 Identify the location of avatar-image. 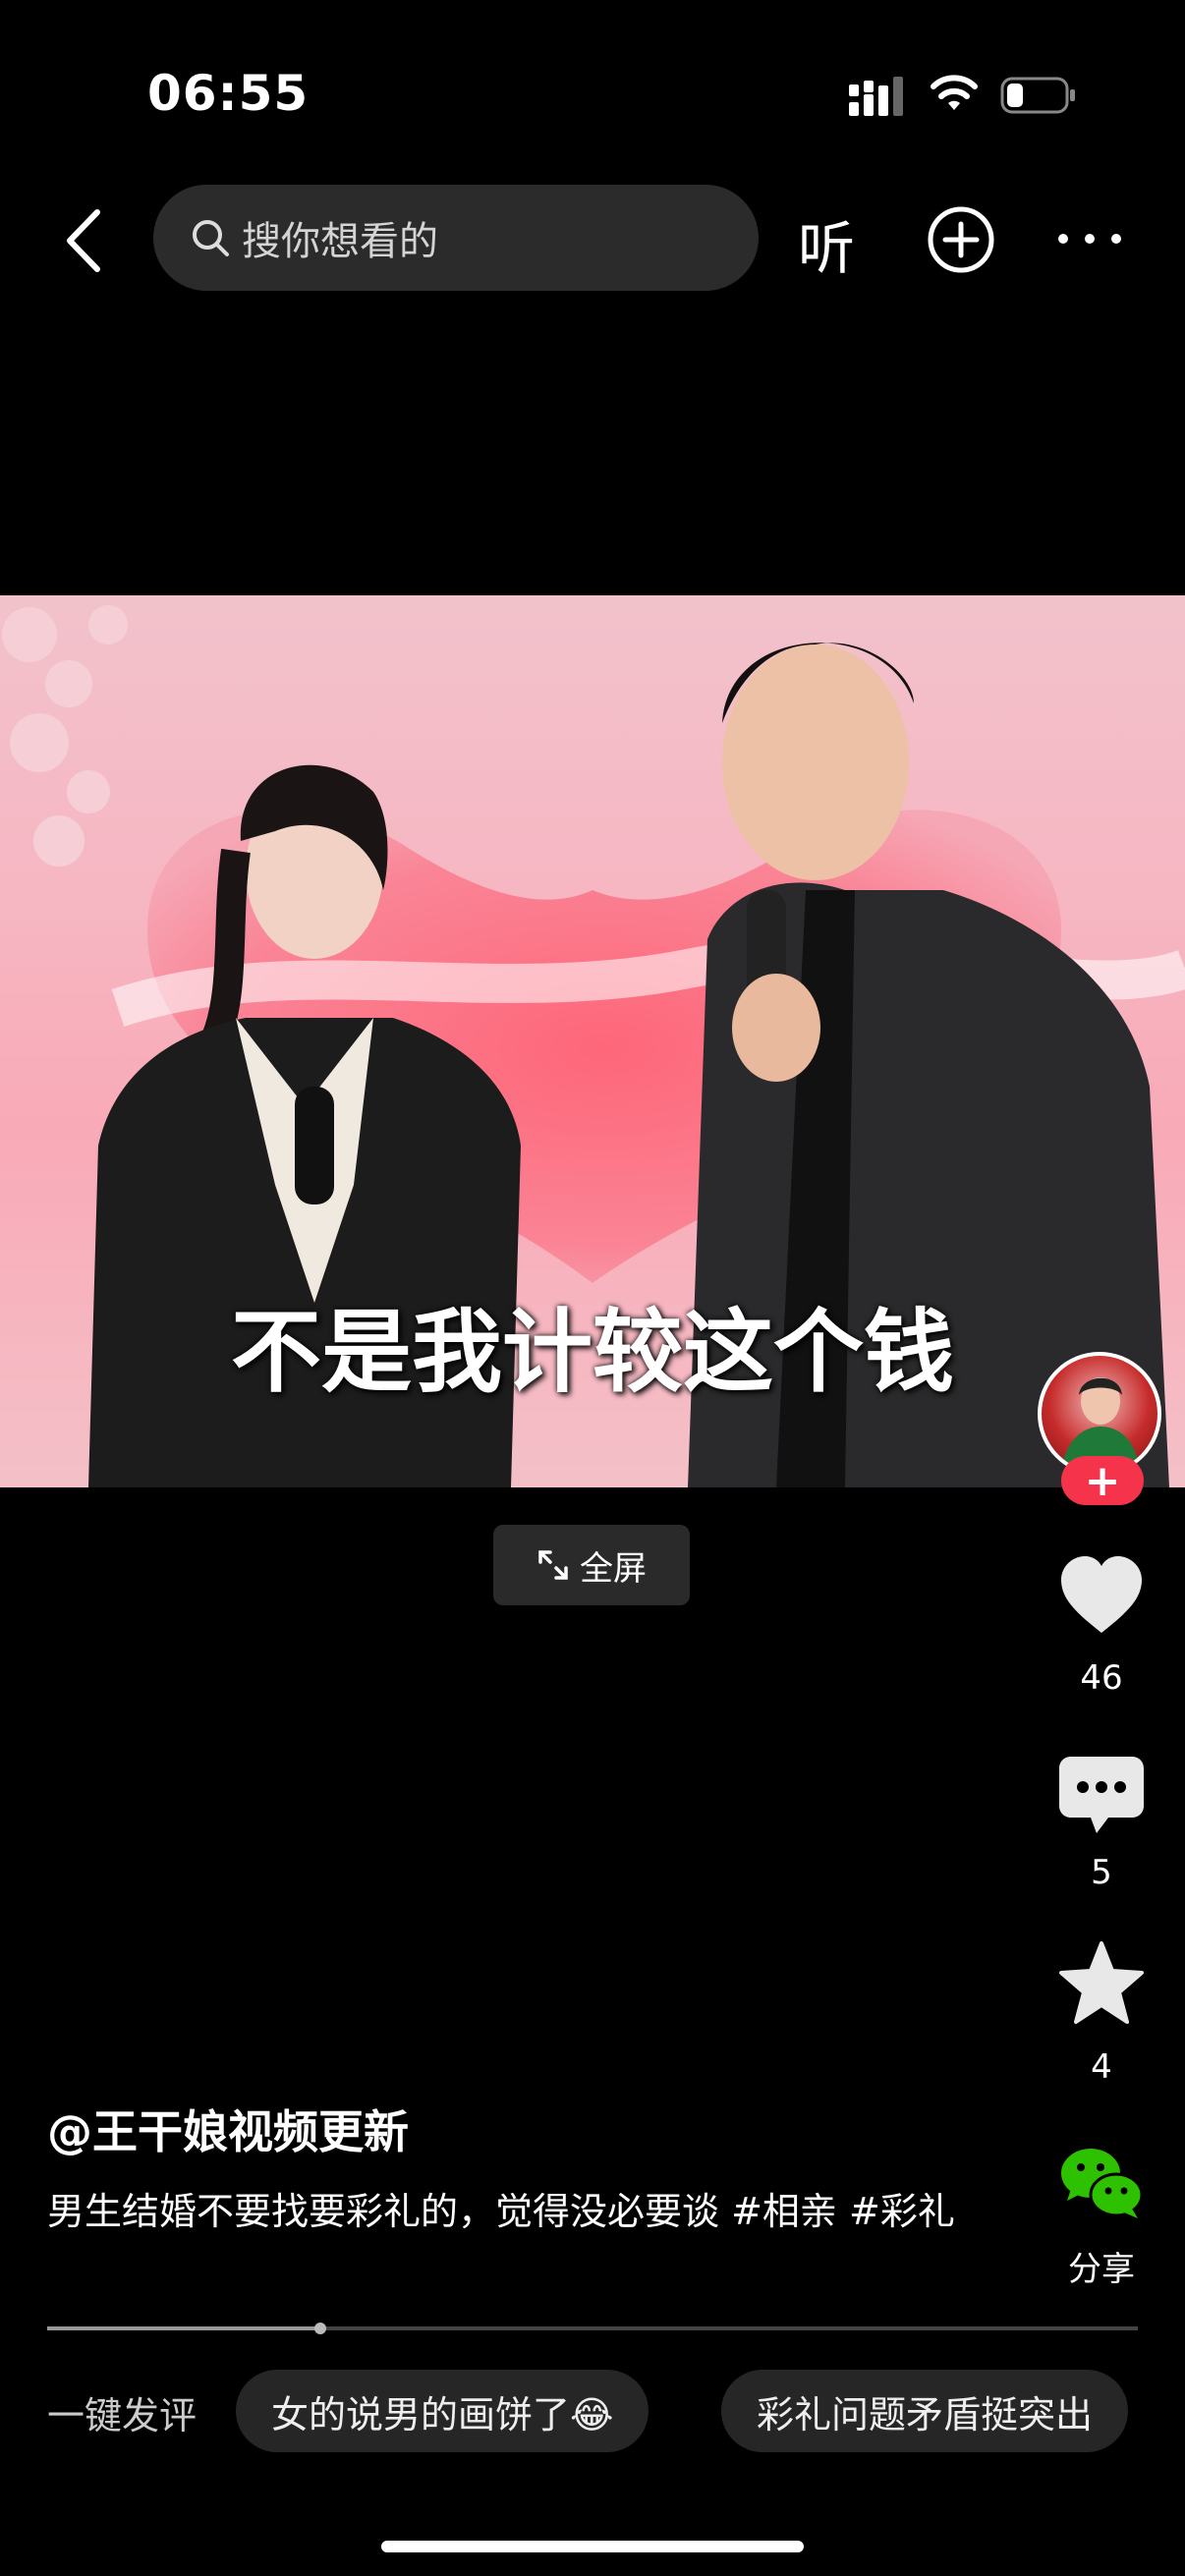
(1100, 1424).